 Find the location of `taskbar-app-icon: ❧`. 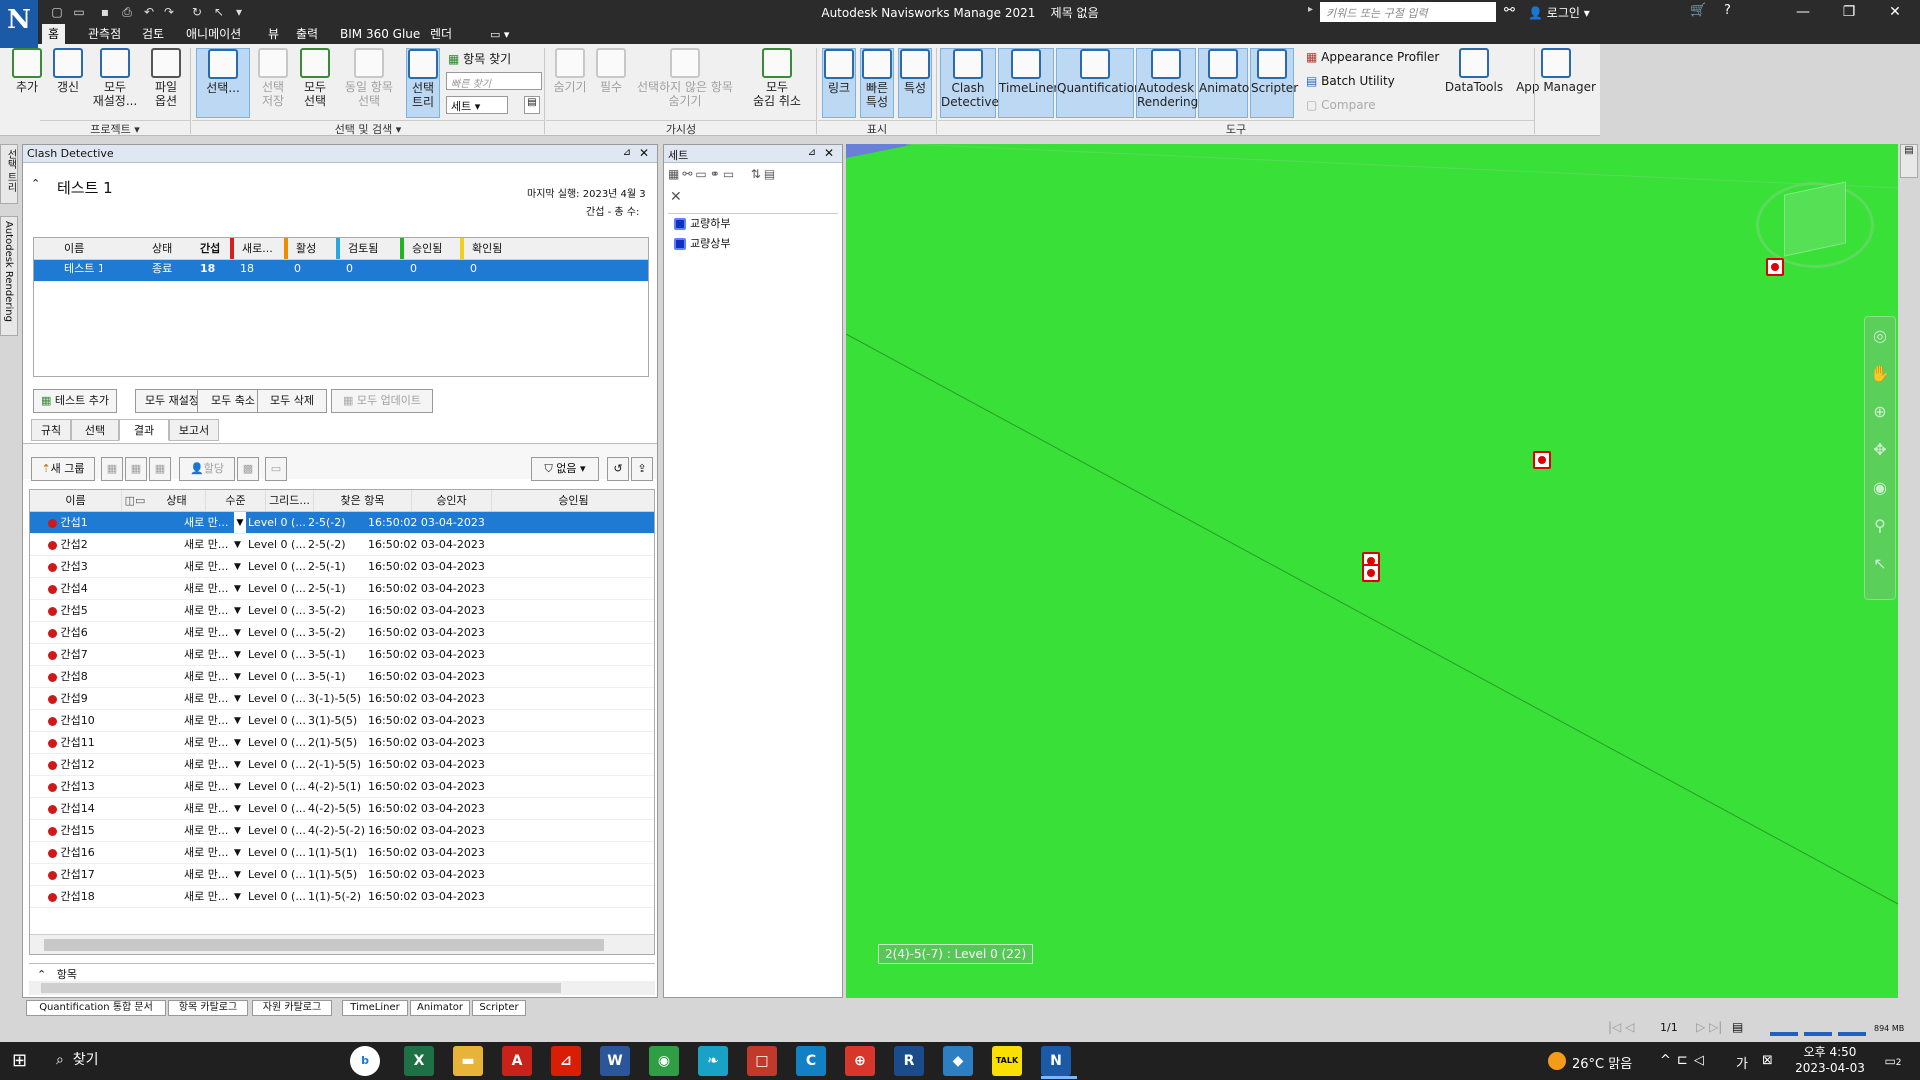

taskbar-app-icon: ❧ is located at coordinates (713, 1061).